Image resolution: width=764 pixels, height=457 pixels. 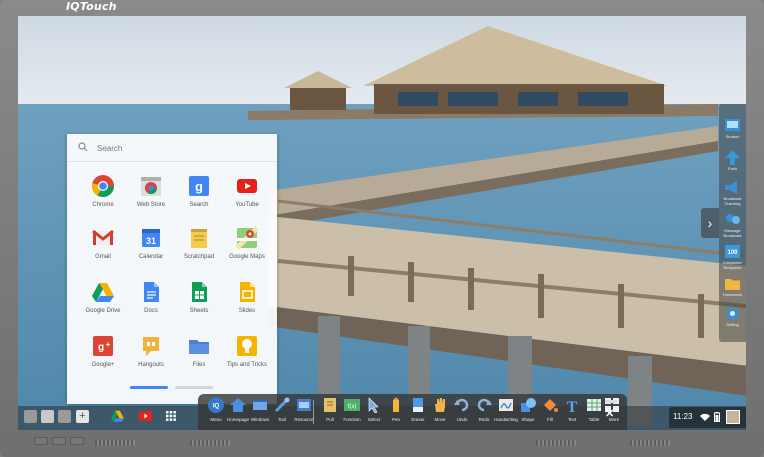 What do you see at coordinates (550, 413) in the screenshot?
I see `toolbar-fill: Fill` at bounding box center [550, 413].